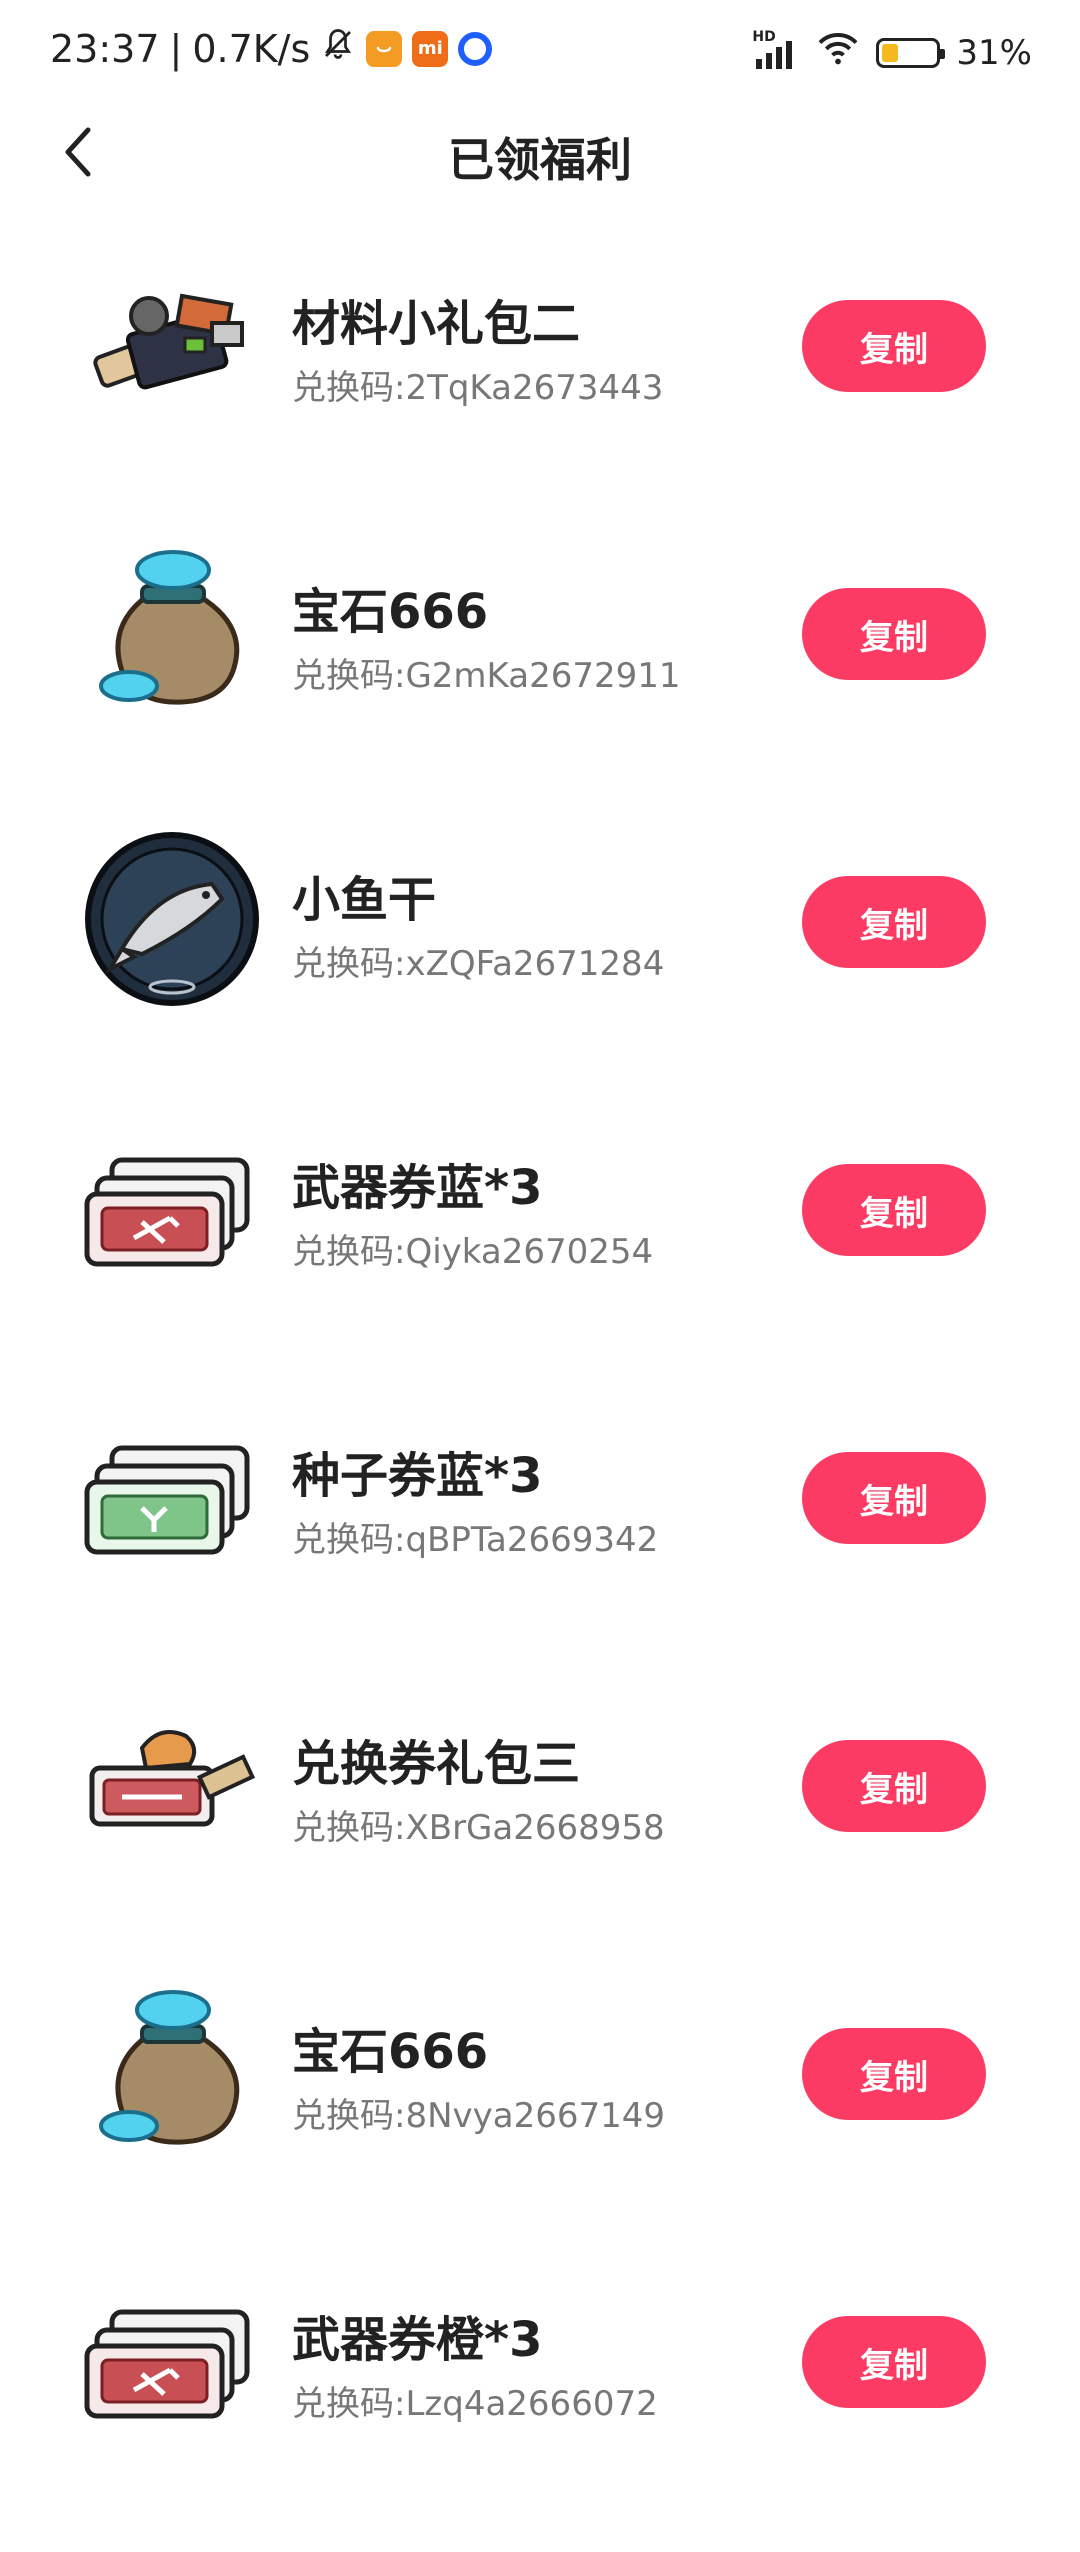 This screenshot has height=2552, width=1080. What do you see at coordinates (436, 324) in the screenshot?
I see `item-title: 材料小礼包二` at bounding box center [436, 324].